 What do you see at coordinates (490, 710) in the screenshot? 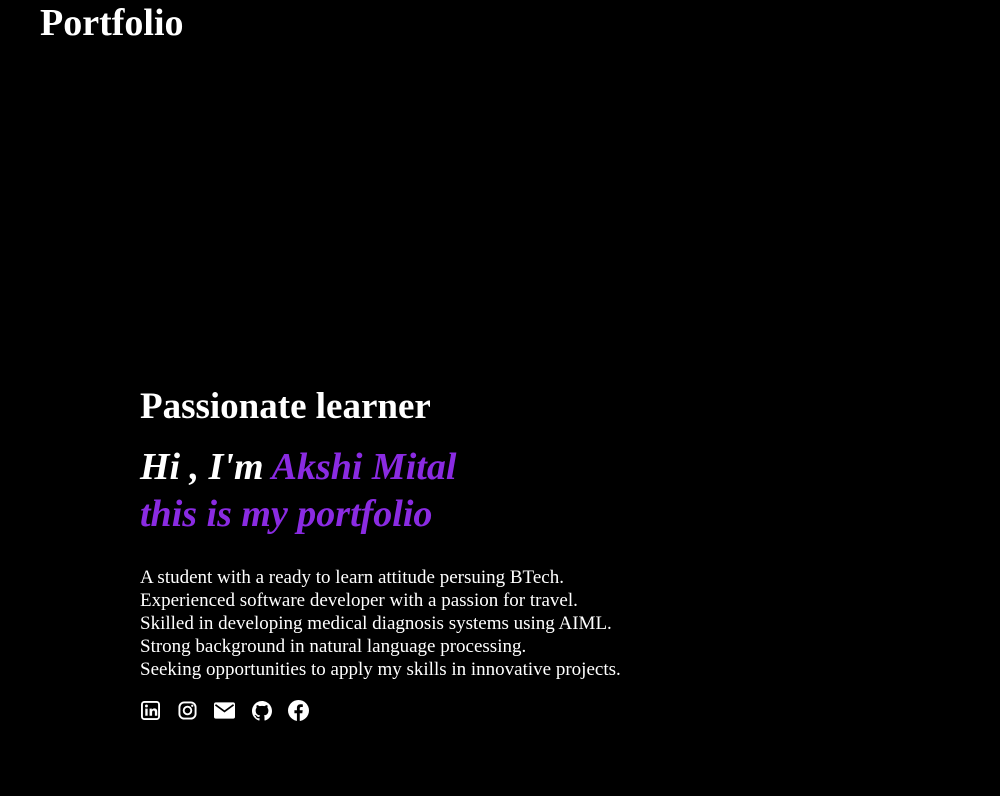
I see `social-links` at bounding box center [490, 710].